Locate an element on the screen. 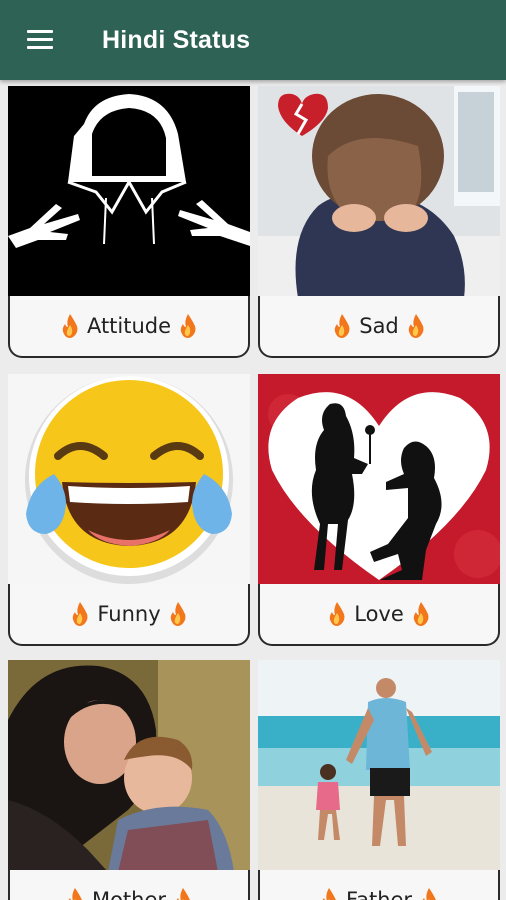 The width and height of the screenshot is (506, 900). attitude-image is located at coordinates (129, 192).